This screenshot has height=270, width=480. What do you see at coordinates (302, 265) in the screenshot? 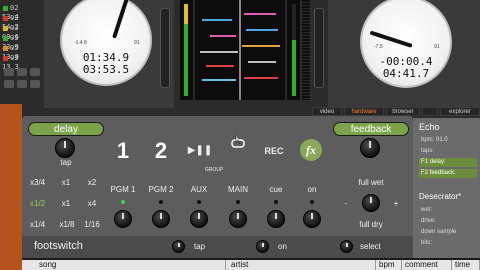
I see `column-artist: artist` at bounding box center [302, 265].